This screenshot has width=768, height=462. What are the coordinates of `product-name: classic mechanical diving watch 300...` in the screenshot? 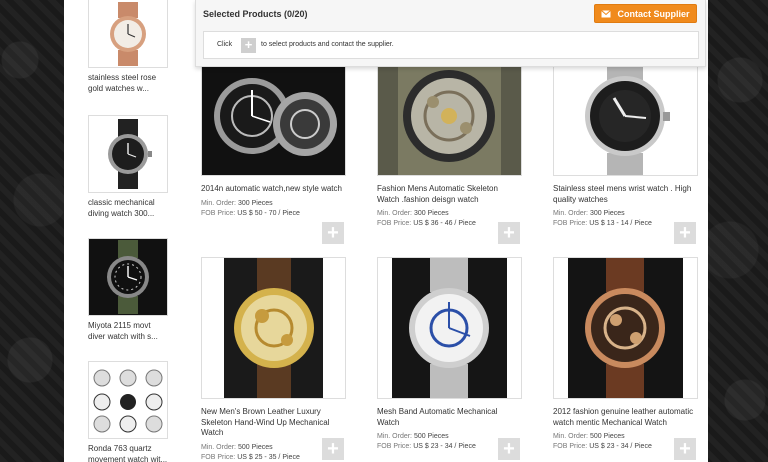 It's located at (128, 208).